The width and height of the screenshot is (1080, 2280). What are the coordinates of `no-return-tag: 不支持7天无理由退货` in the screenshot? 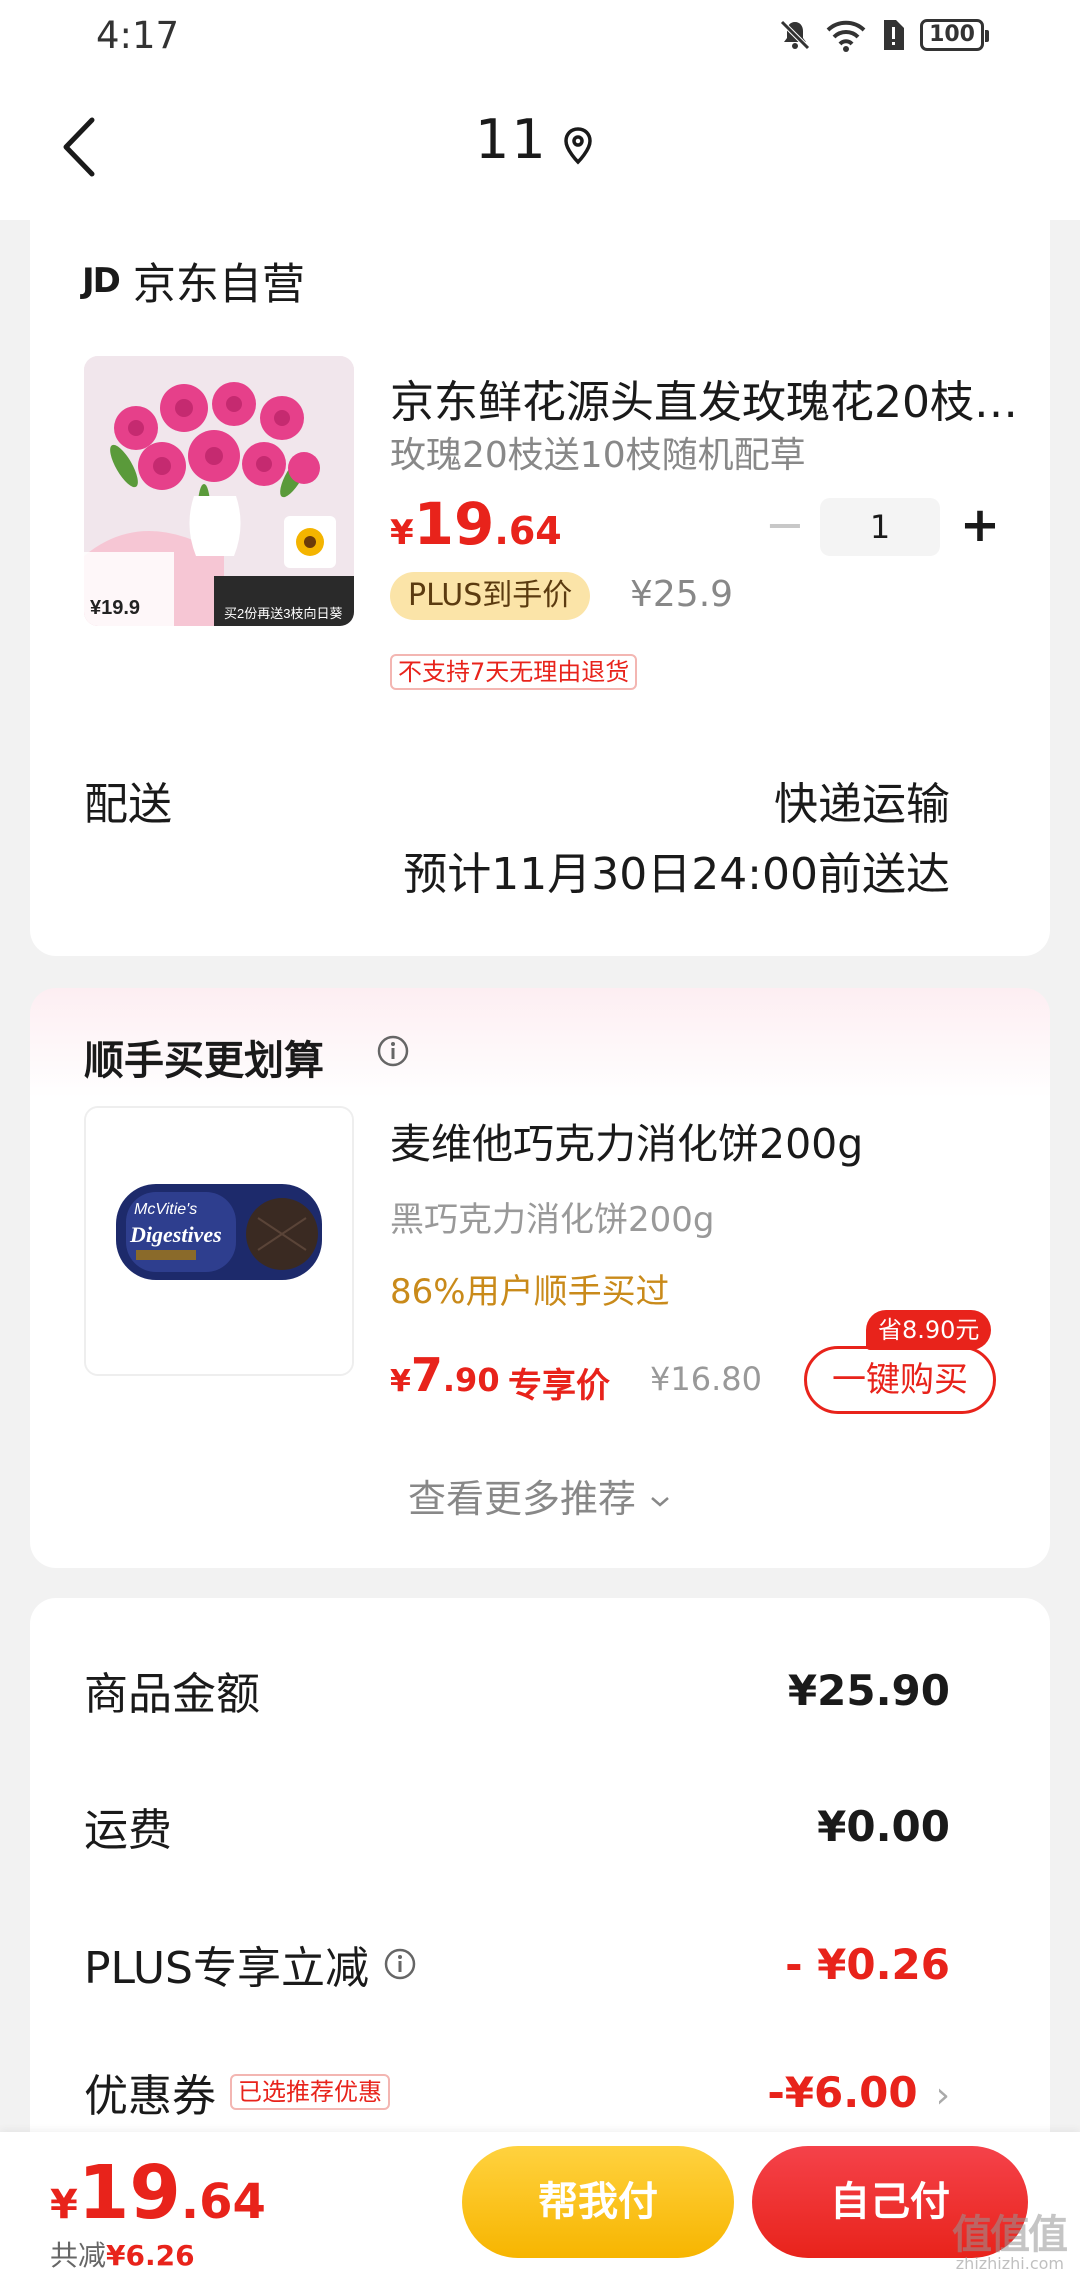 It's located at (514, 672).